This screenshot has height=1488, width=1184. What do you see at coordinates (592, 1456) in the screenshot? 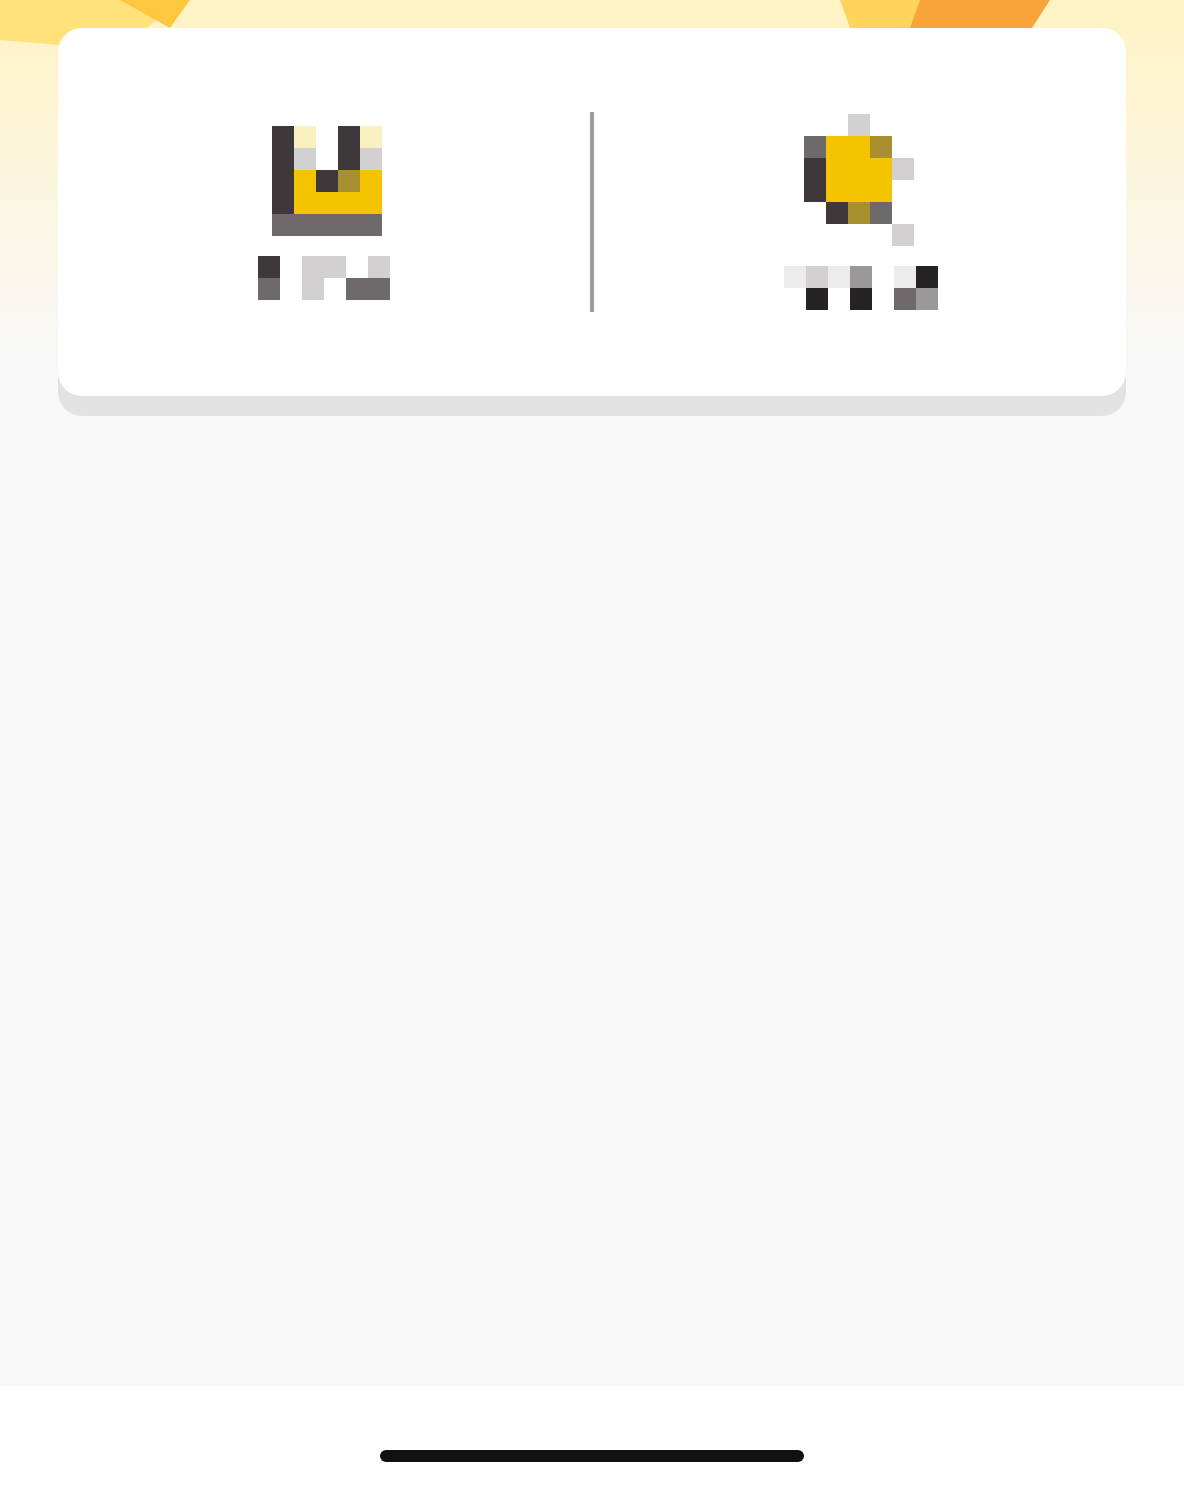
I see `home-indicator` at bounding box center [592, 1456].